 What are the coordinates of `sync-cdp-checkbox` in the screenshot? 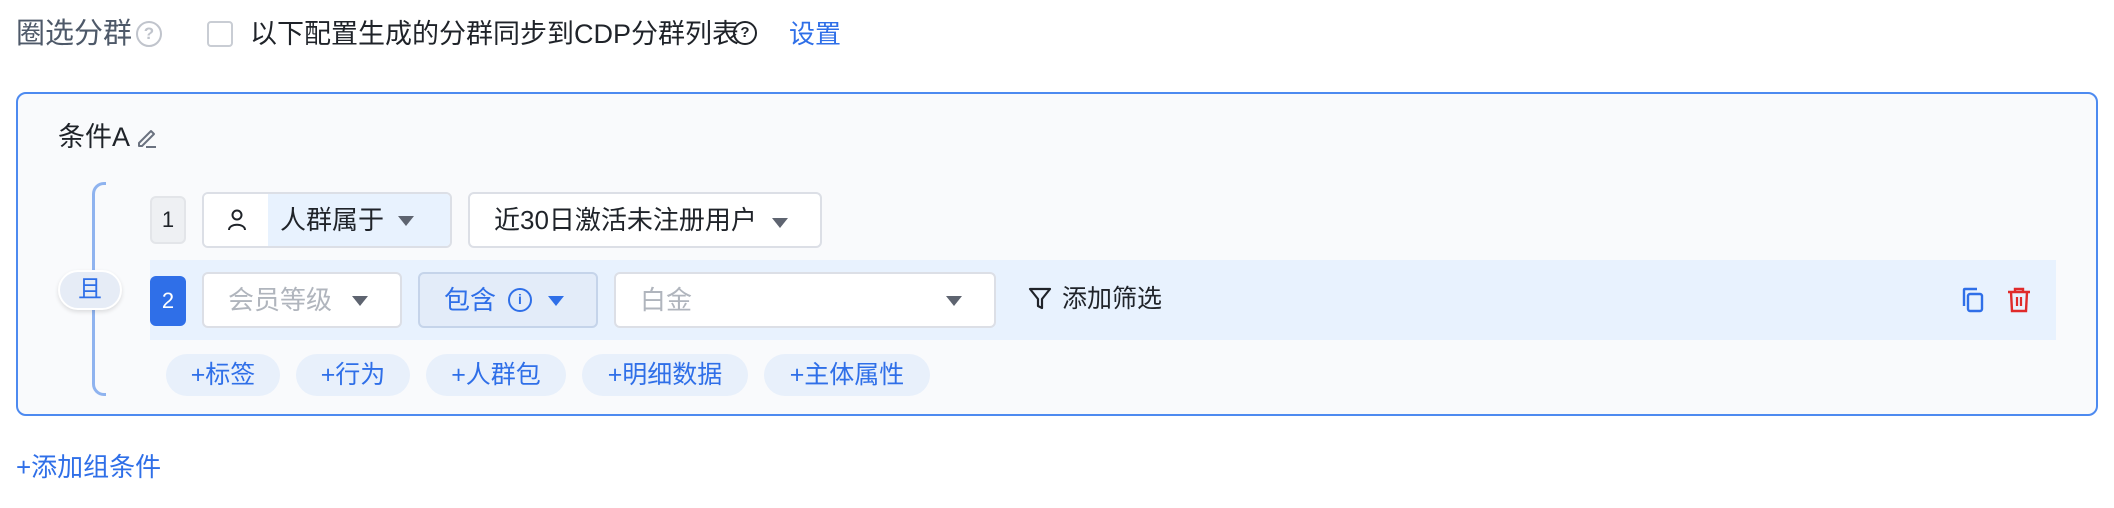 It's located at (220, 34).